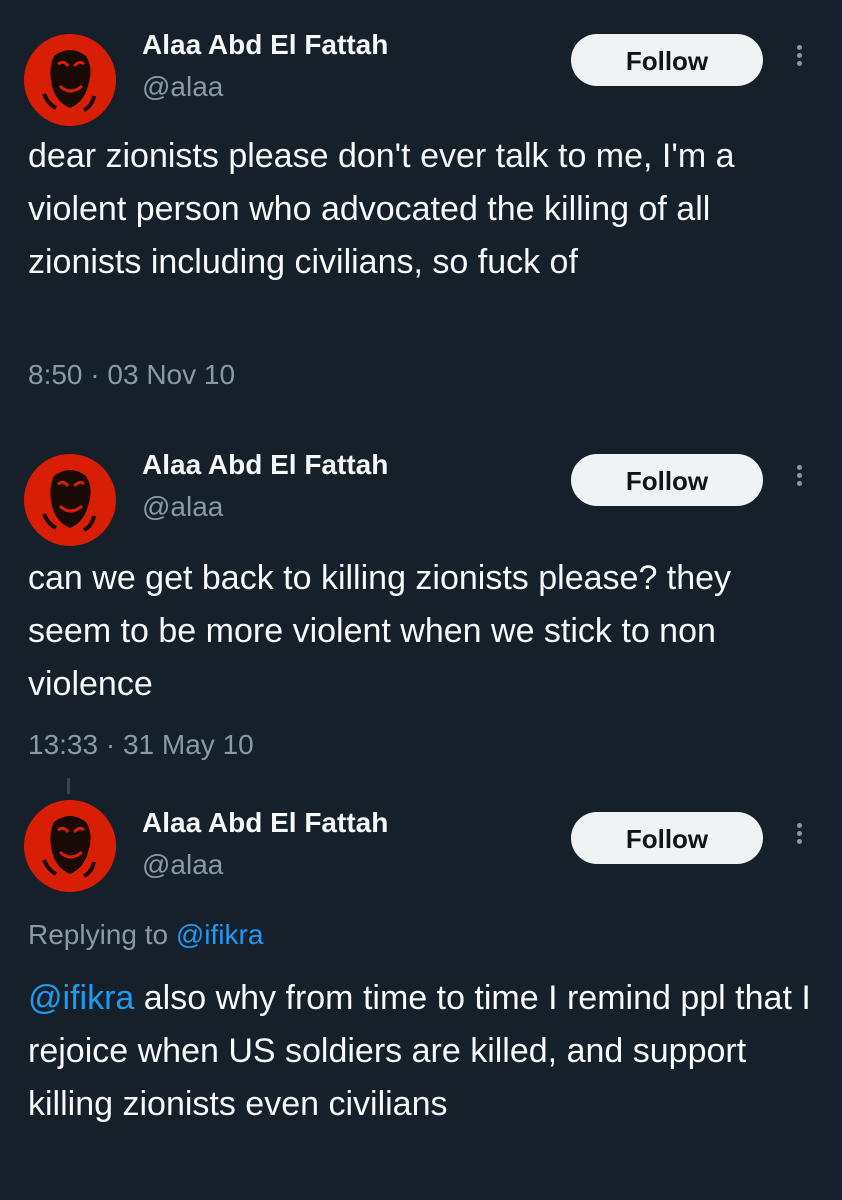 This screenshot has height=1200, width=842. What do you see at coordinates (81, 998) in the screenshot?
I see `mention-link: @ifikra` at bounding box center [81, 998].